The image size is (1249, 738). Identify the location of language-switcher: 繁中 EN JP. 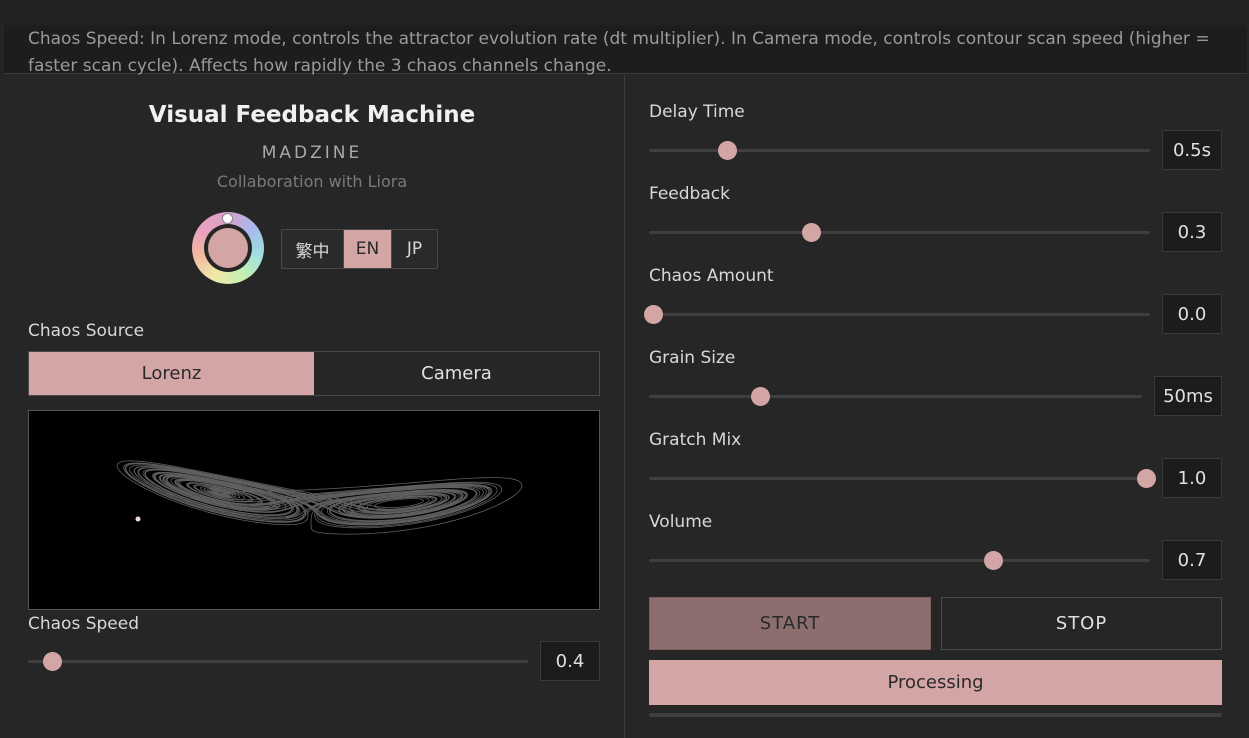
(359, 249).